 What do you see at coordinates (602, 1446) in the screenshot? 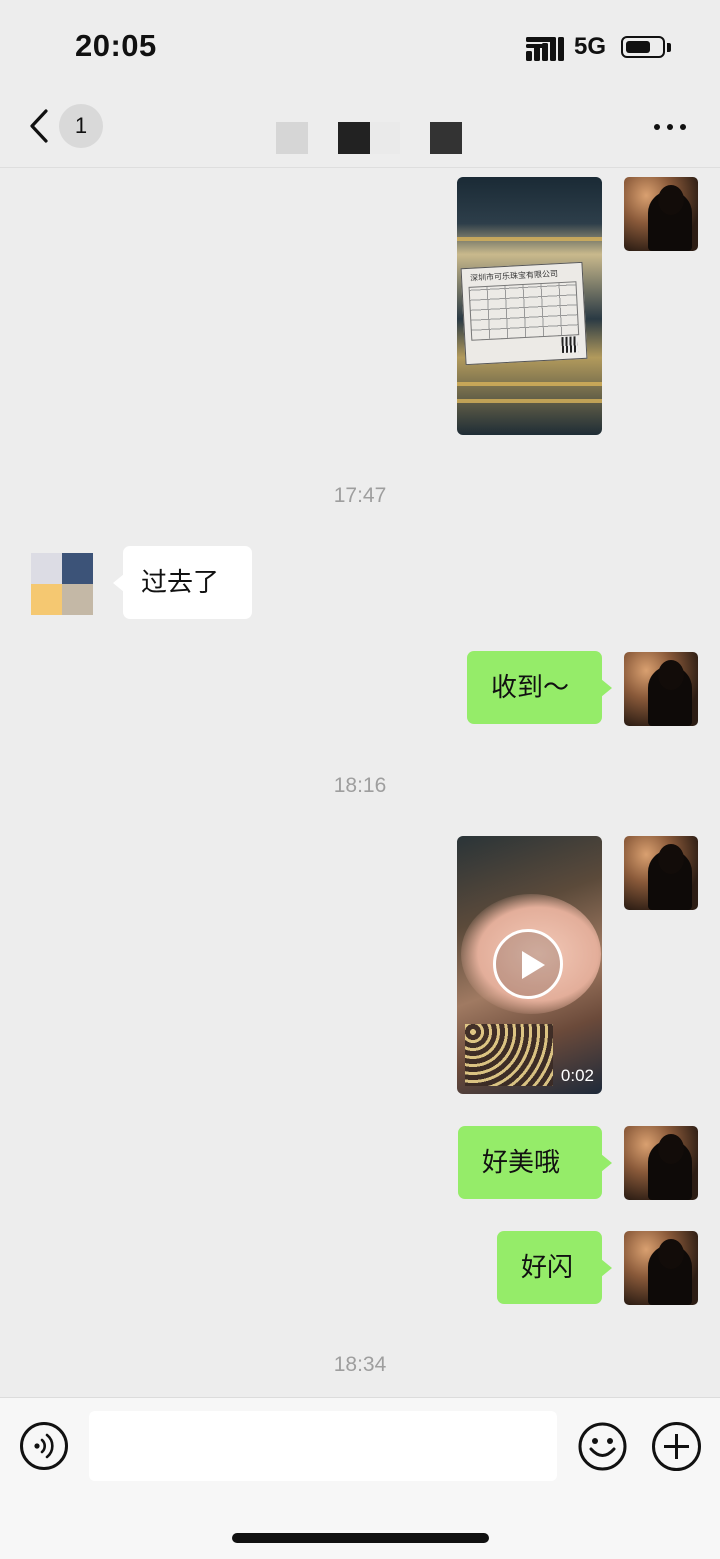
I see `emoji-icon` at bounding box center [602, 1446].